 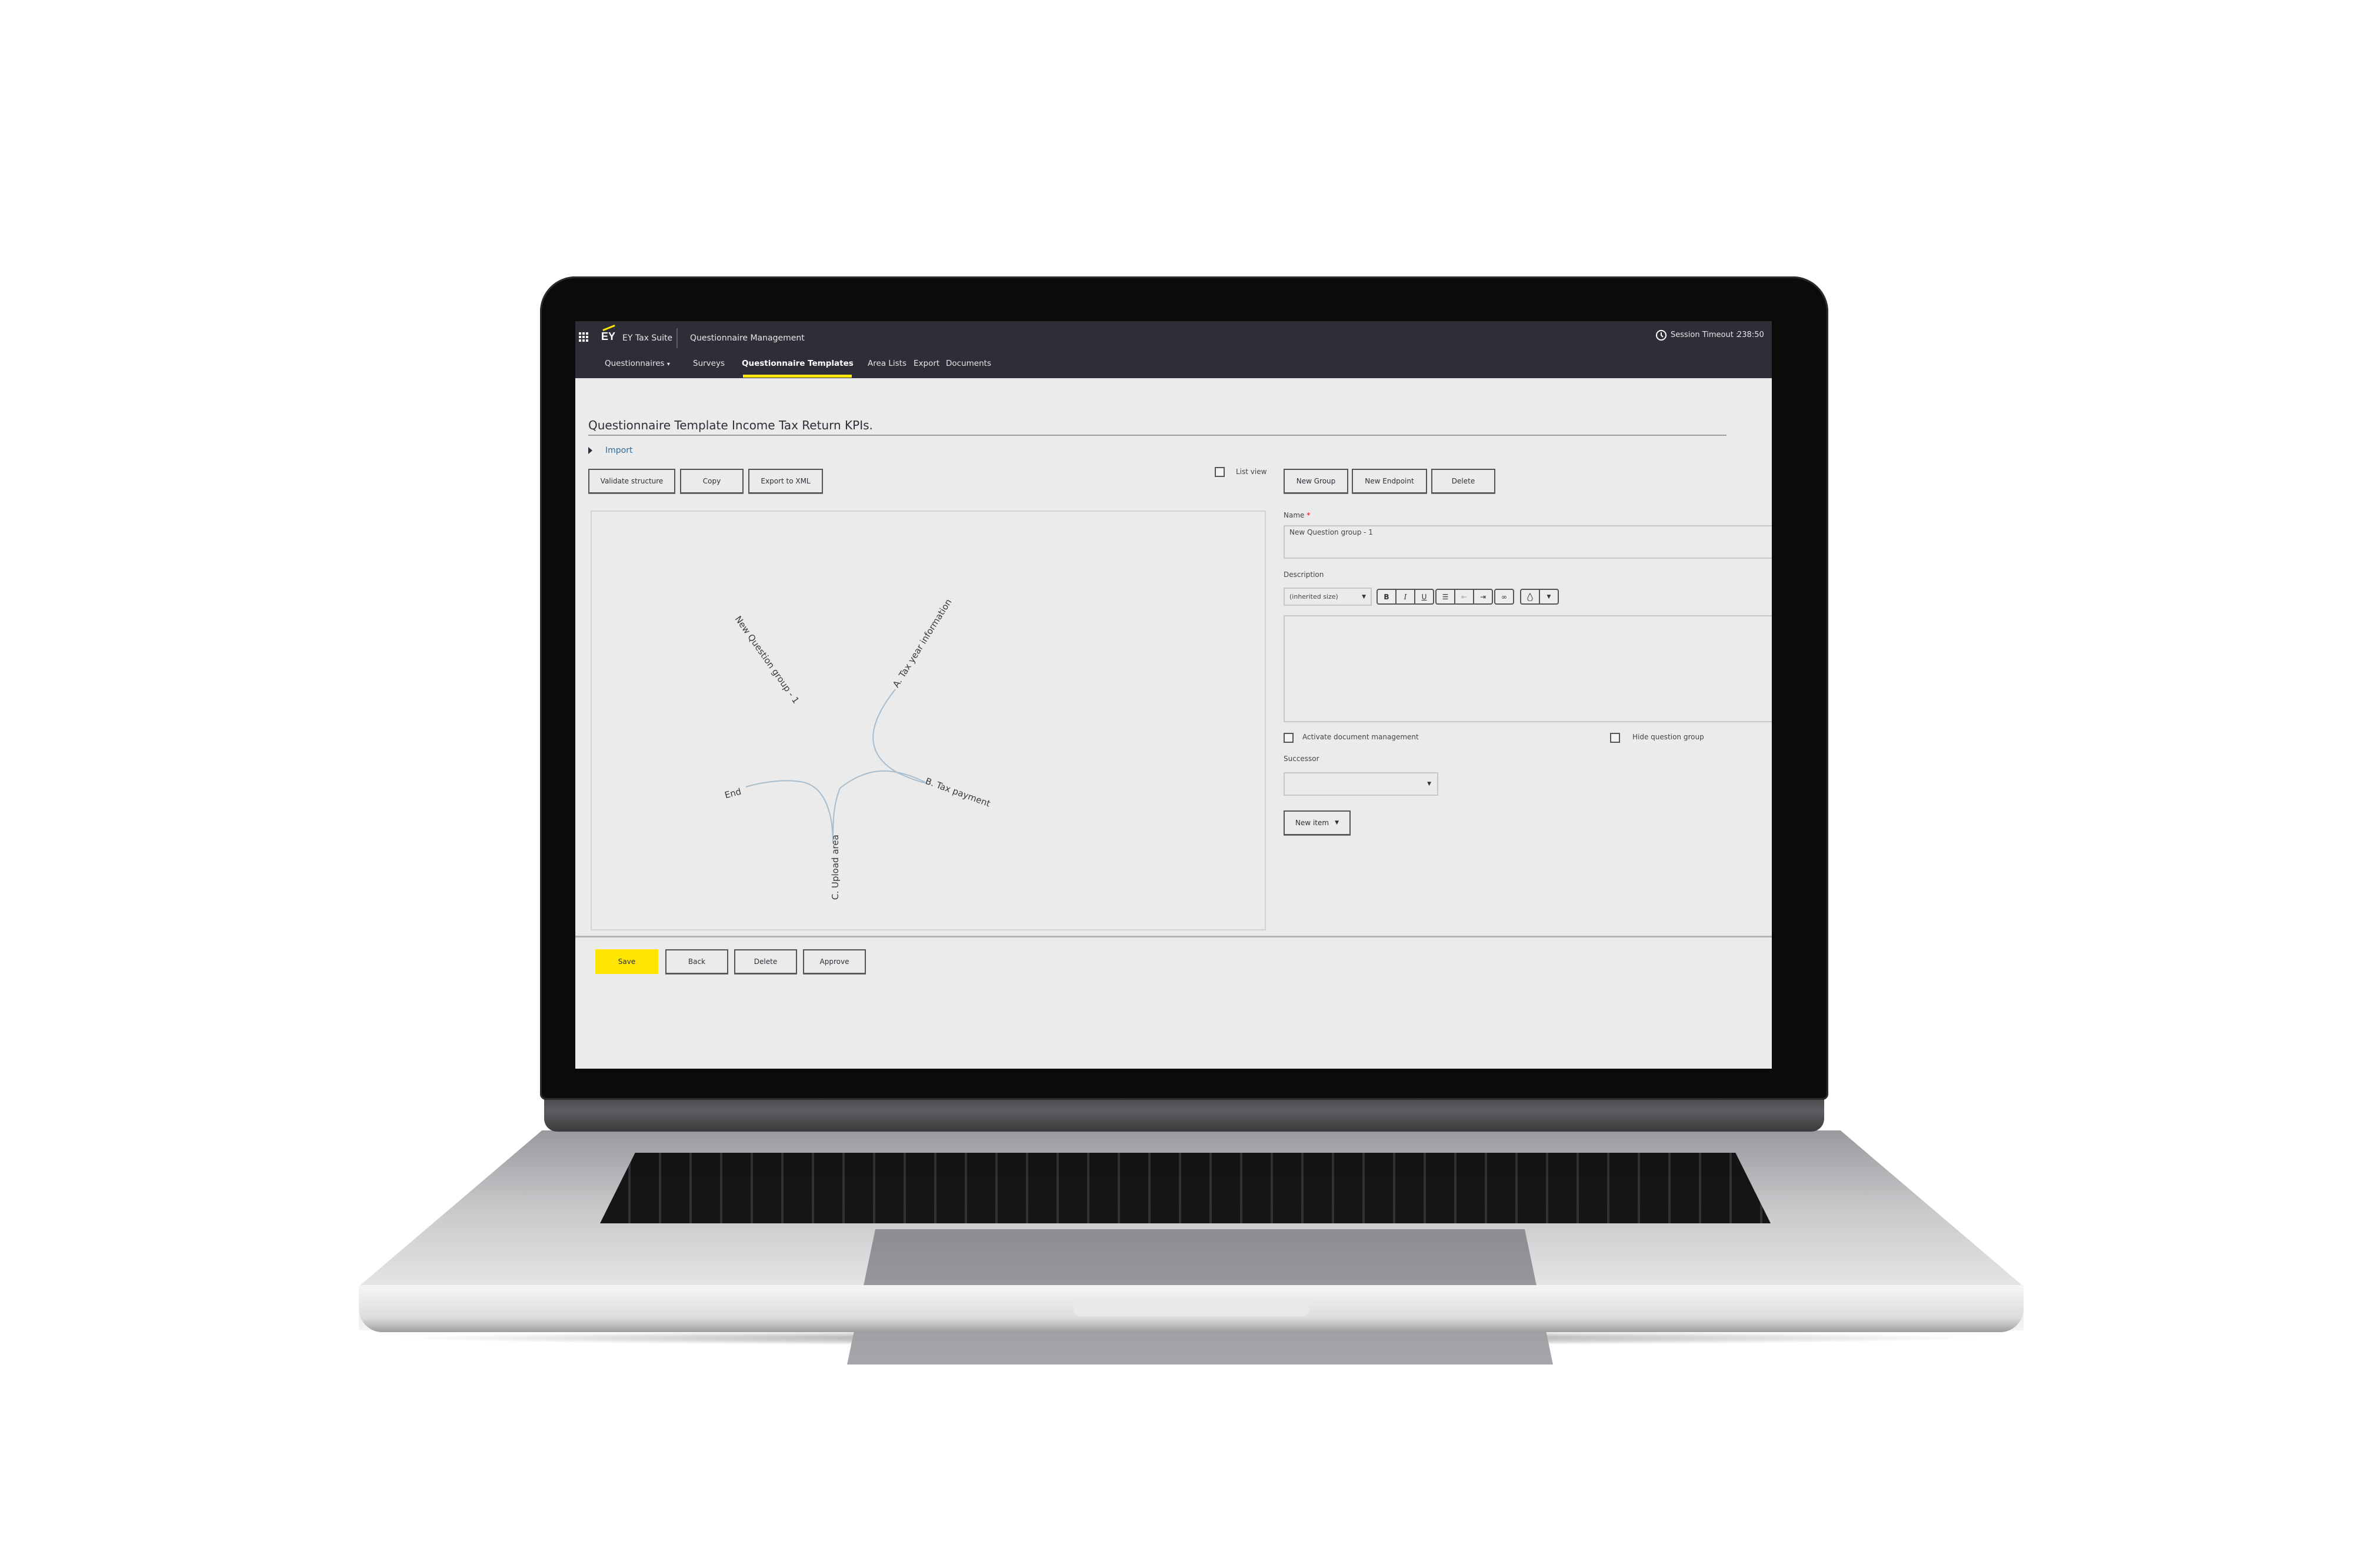 What do you see at coordinates (677, 338) in the screenshot?
I see `header-divider` at bounding box center [677, 338].